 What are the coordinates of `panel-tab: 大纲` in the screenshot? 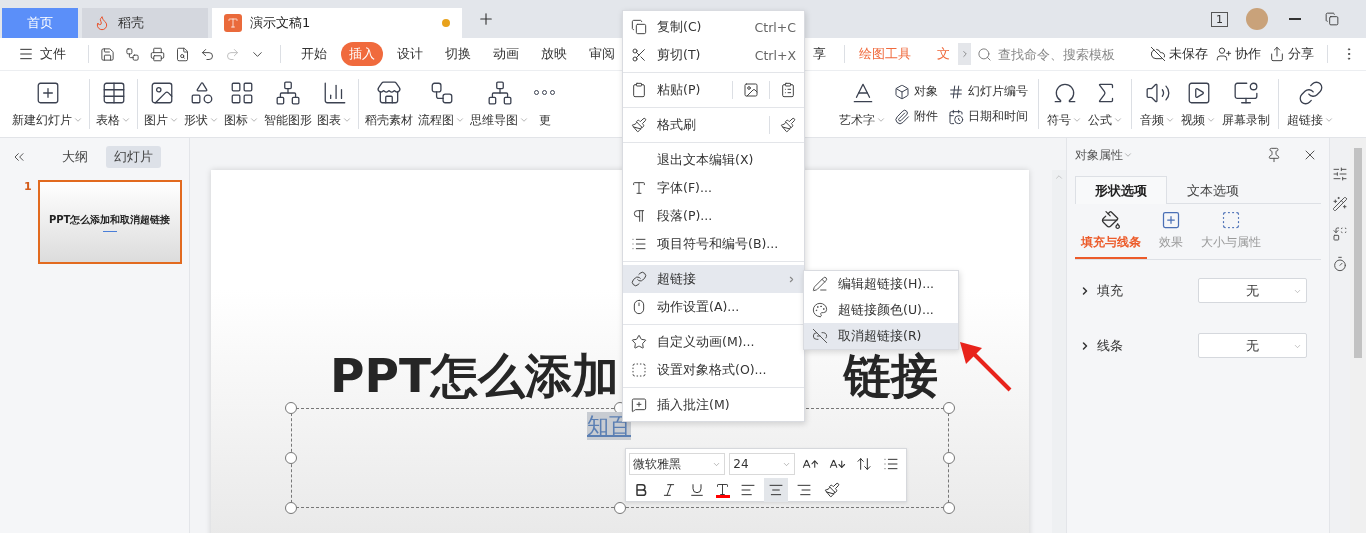 It's located at (75, 157).